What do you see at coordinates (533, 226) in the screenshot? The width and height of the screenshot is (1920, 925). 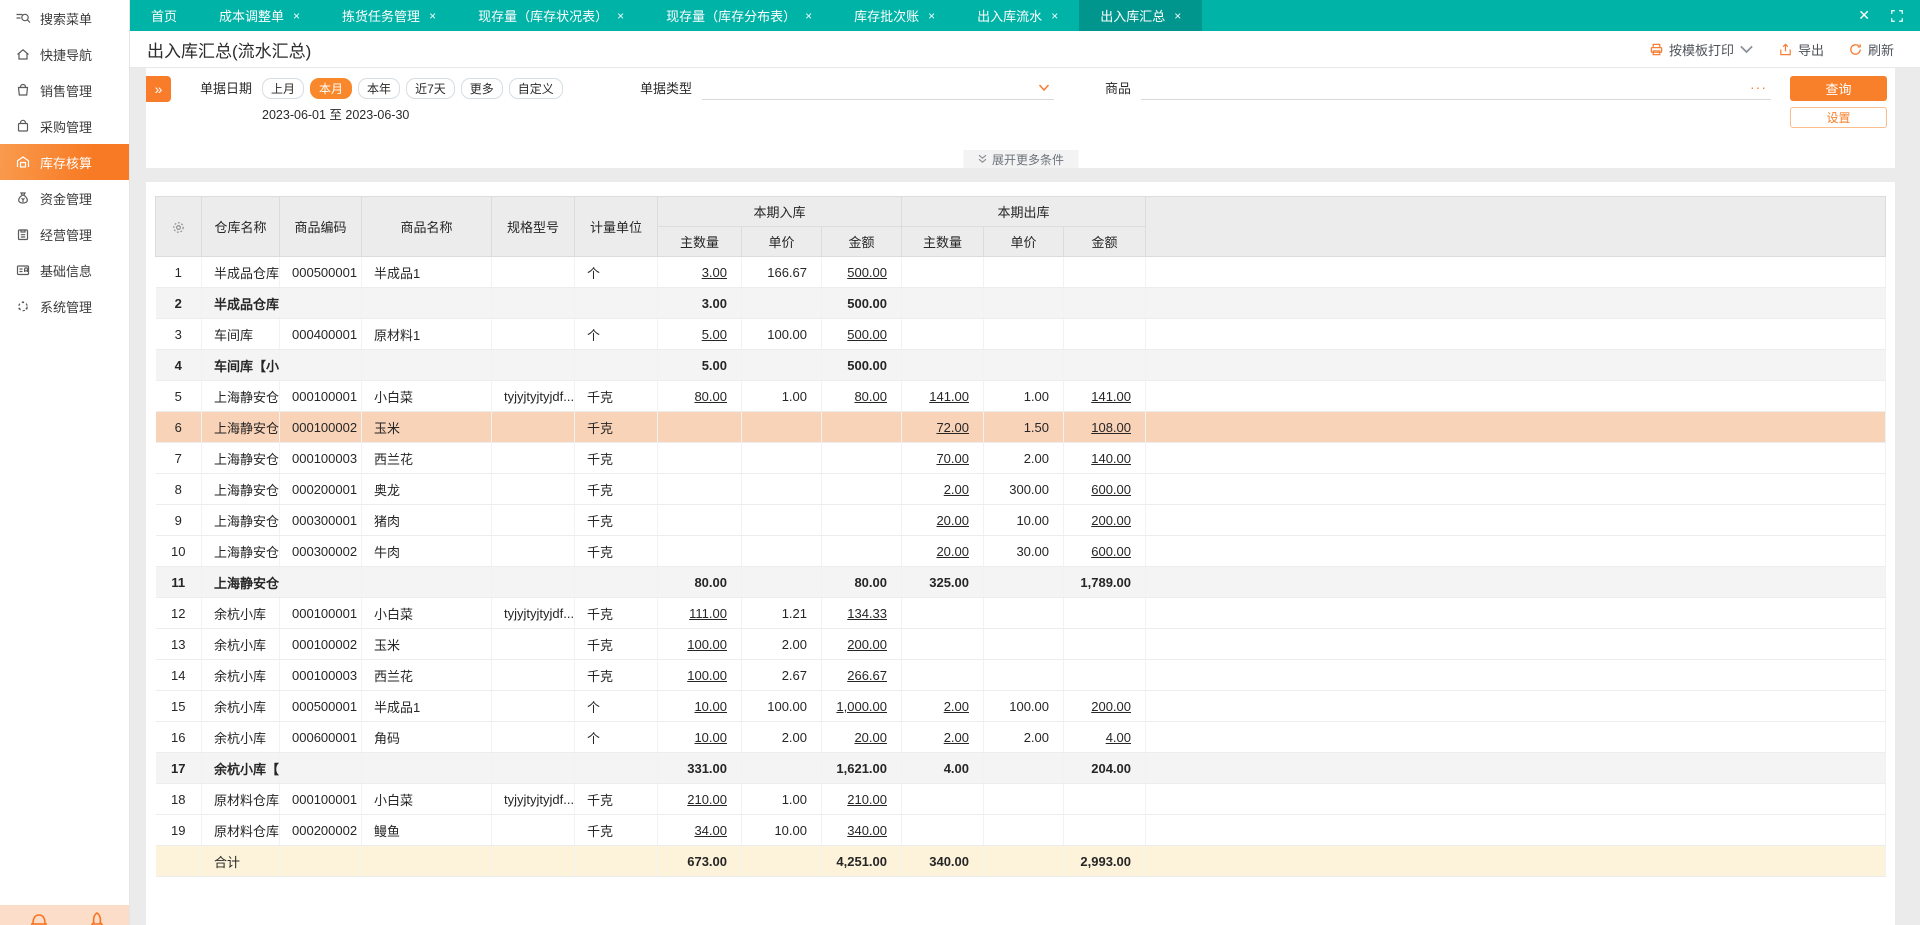 I see `col-spec: 规格型号` at bounding box center [533, 226].